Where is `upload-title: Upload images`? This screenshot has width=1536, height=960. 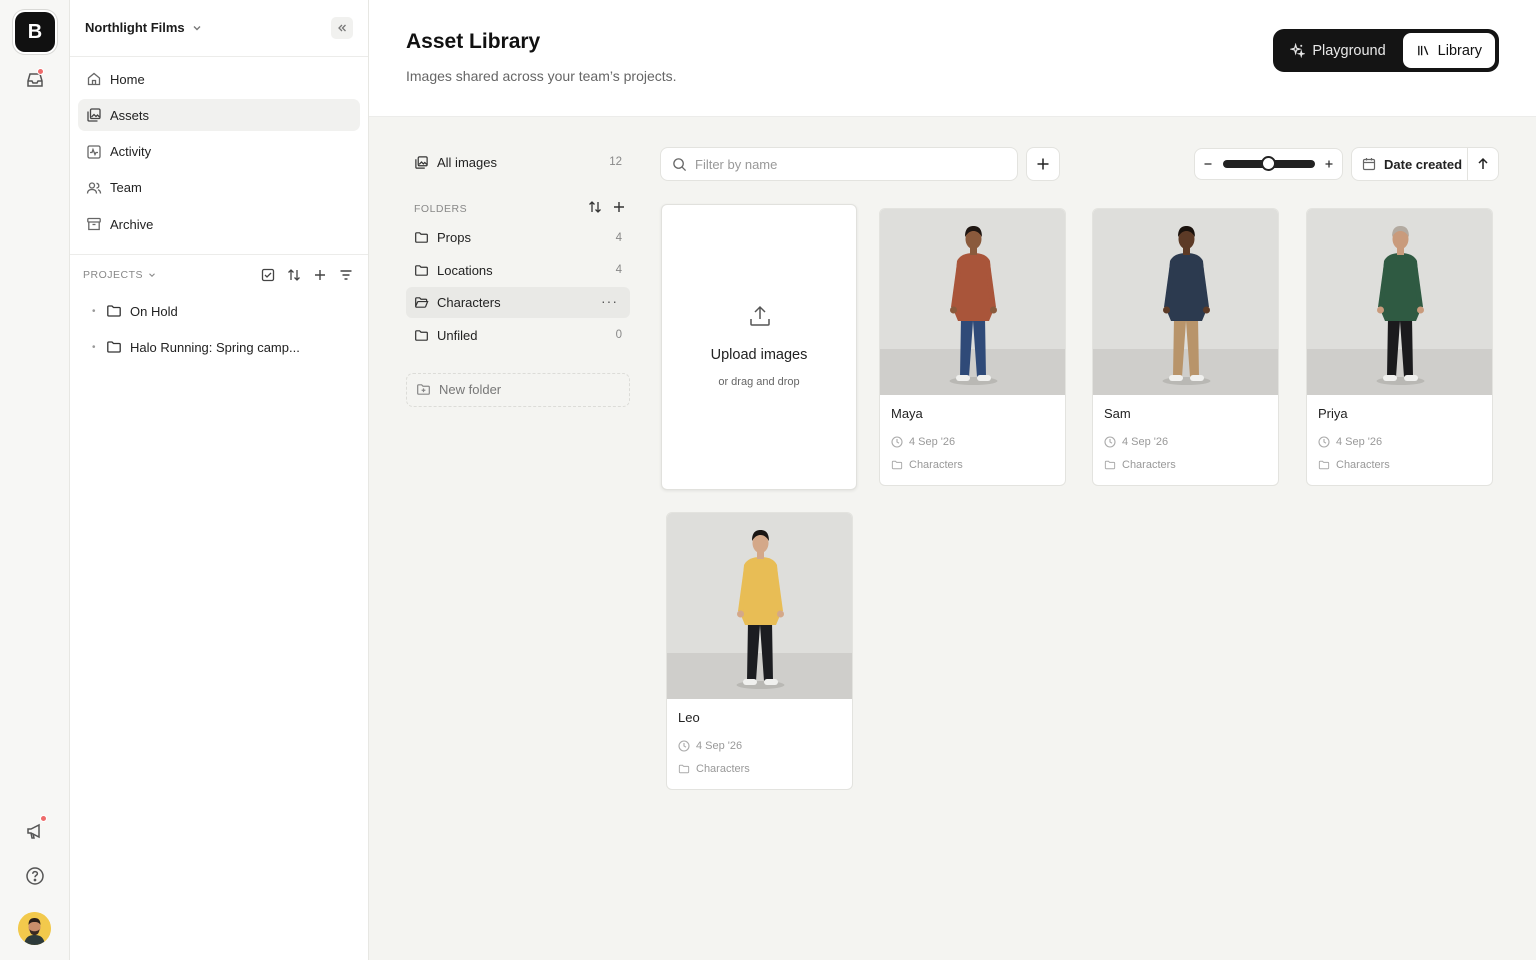
upload-title: Upload images is located at coordinates (759, 355).